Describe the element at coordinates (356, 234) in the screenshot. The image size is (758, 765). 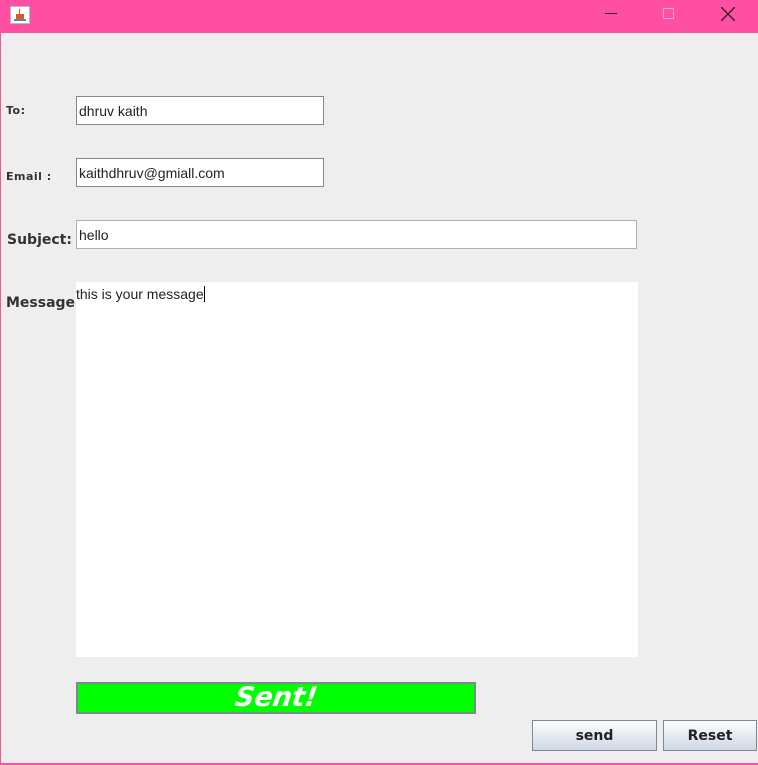
I see `subject-field` at that location.